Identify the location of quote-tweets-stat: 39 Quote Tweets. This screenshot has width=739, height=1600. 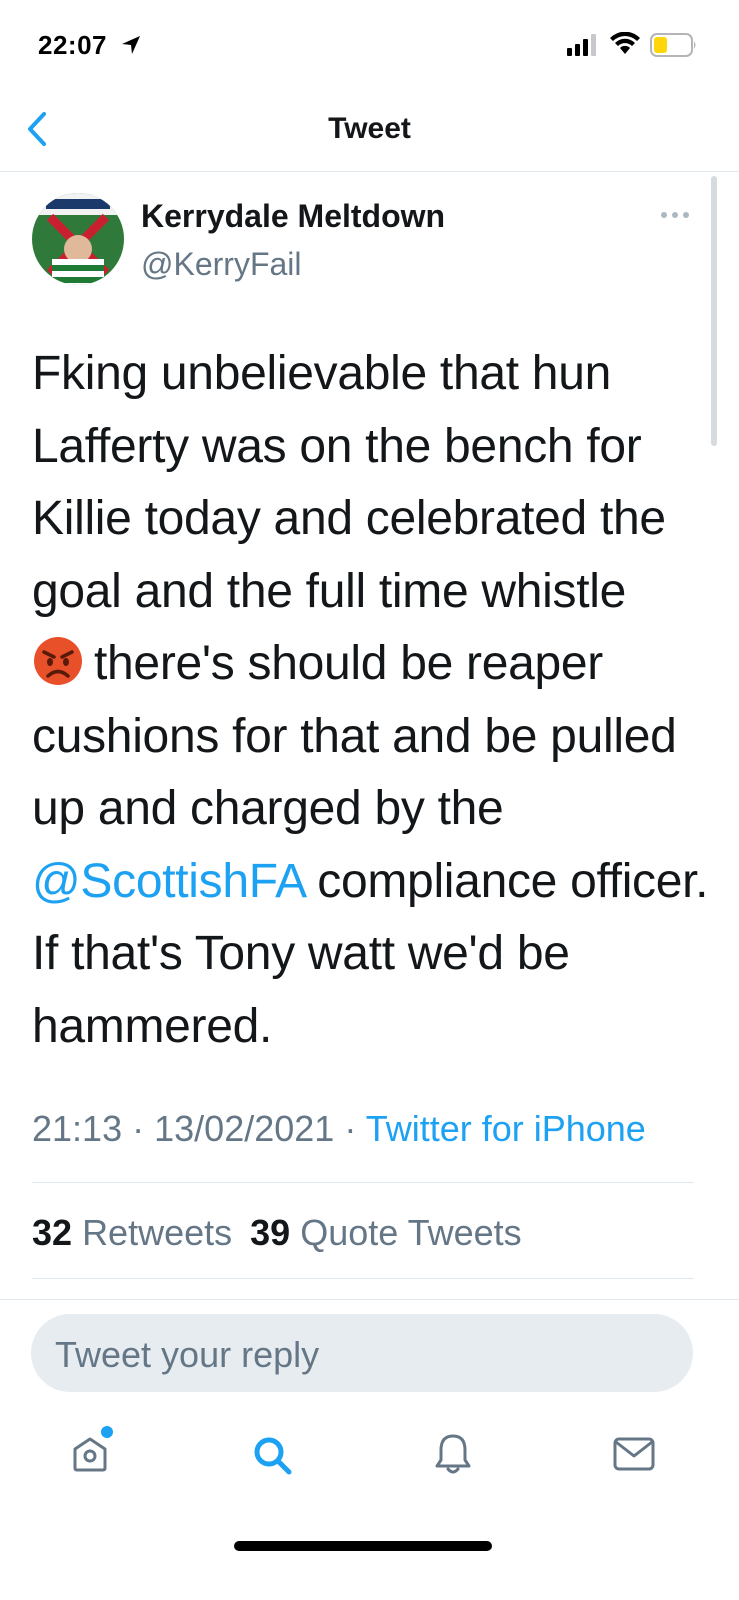
(386, 1232).